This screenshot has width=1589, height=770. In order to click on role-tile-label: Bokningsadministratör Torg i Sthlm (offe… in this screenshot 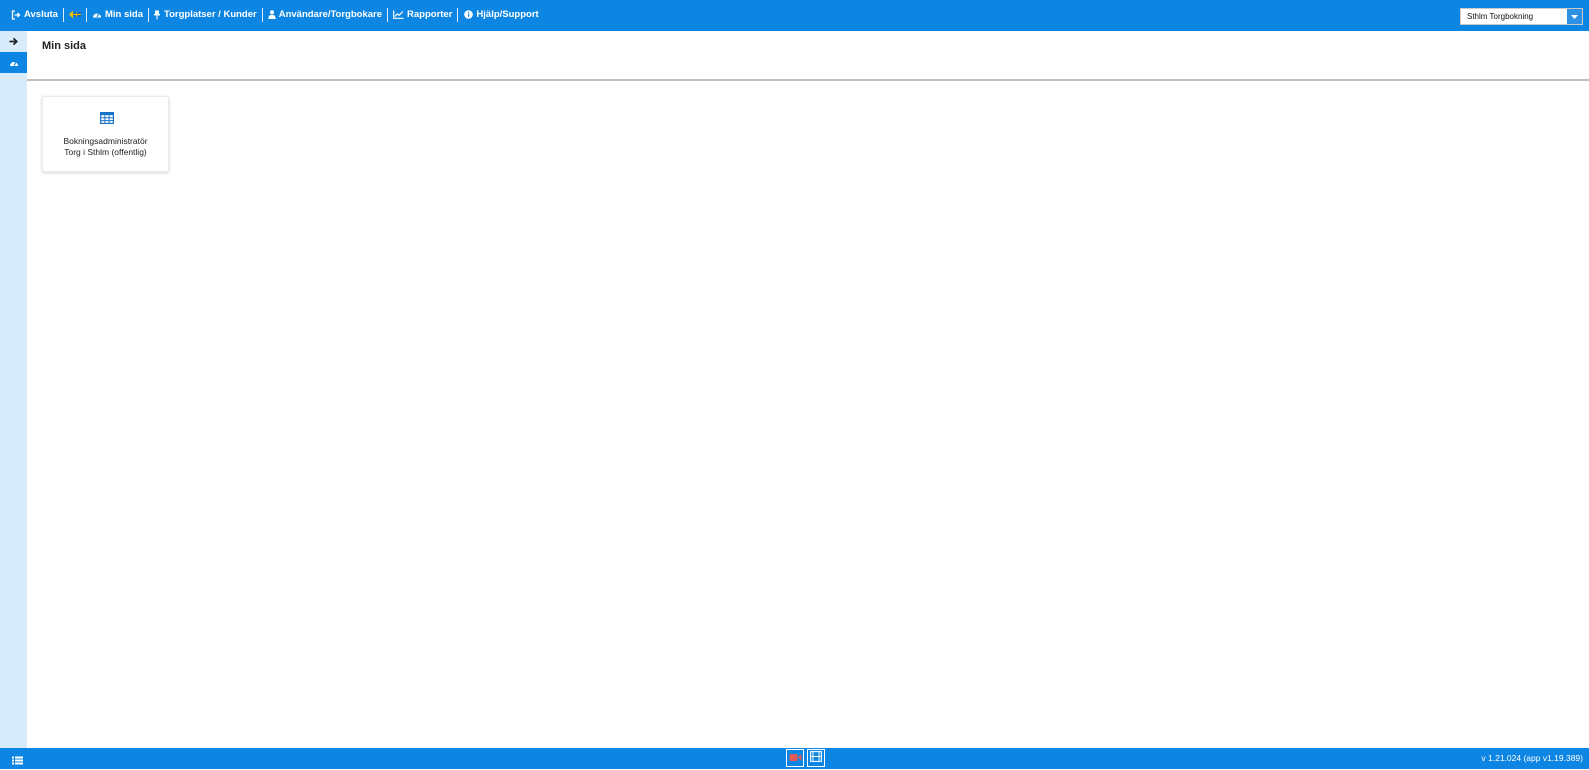, I will do `click(105, 147)`.